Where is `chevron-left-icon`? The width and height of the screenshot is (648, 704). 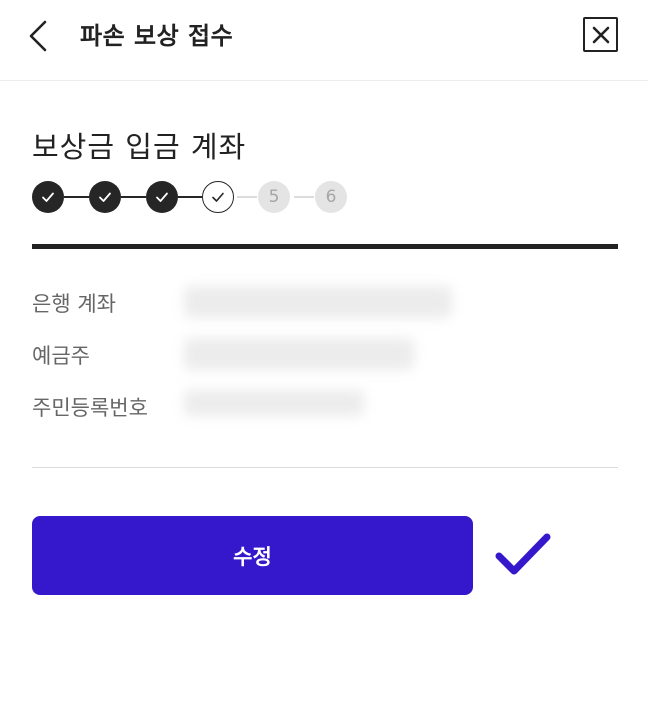 chevron-left-icon is located at coordinates (38, 36).